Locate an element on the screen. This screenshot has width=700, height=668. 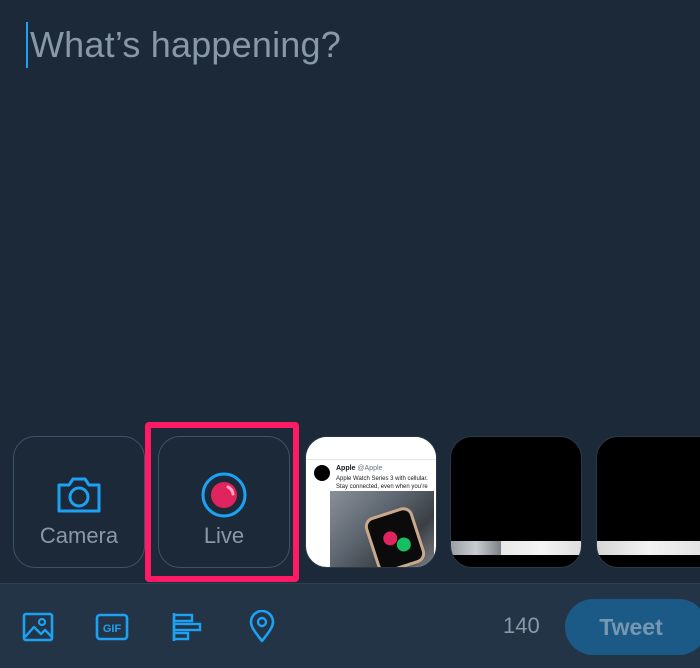
tweet-button: Tweet is located at coordinates (632, 627).